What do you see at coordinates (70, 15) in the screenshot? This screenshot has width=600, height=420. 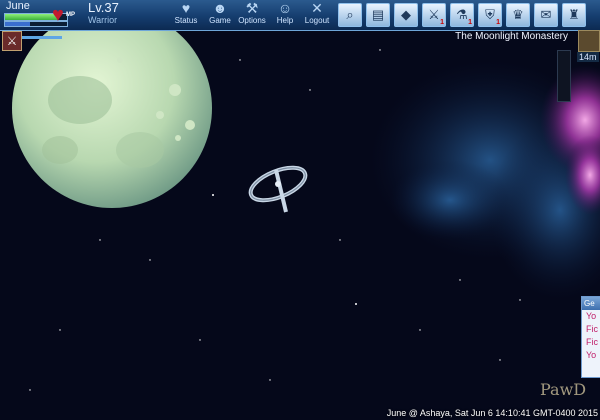 I see `mp-label: MP` at bounding box center [70, 15].